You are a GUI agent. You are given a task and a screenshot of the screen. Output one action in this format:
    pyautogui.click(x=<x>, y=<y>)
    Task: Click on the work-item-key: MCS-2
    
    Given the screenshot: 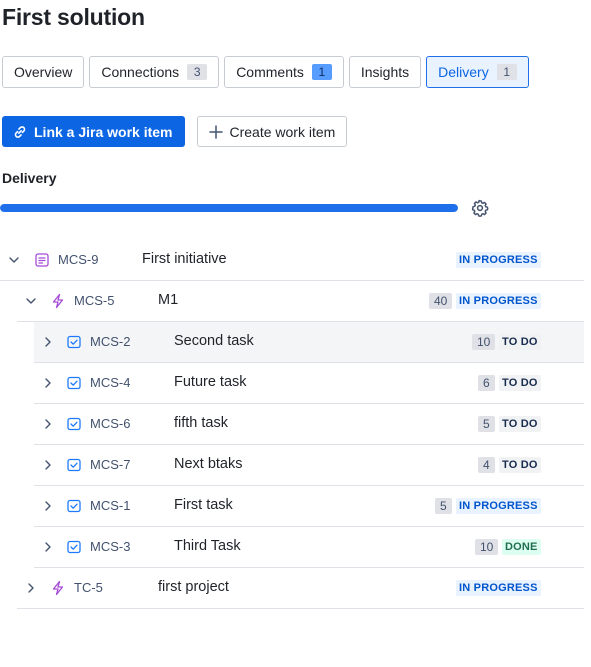 What is the action you would take?
    pyautogui.click(x=110, y=341)
    